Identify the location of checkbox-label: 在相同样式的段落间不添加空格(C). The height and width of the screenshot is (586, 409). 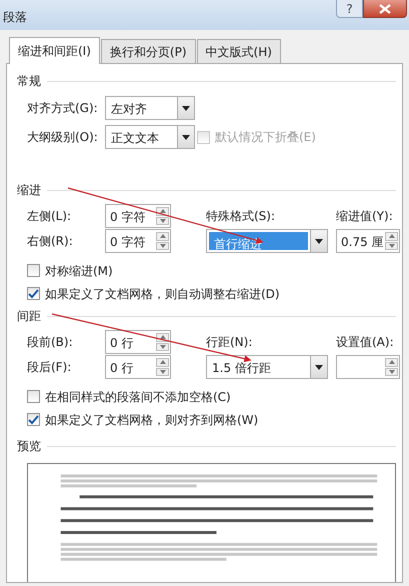
(138, 397).